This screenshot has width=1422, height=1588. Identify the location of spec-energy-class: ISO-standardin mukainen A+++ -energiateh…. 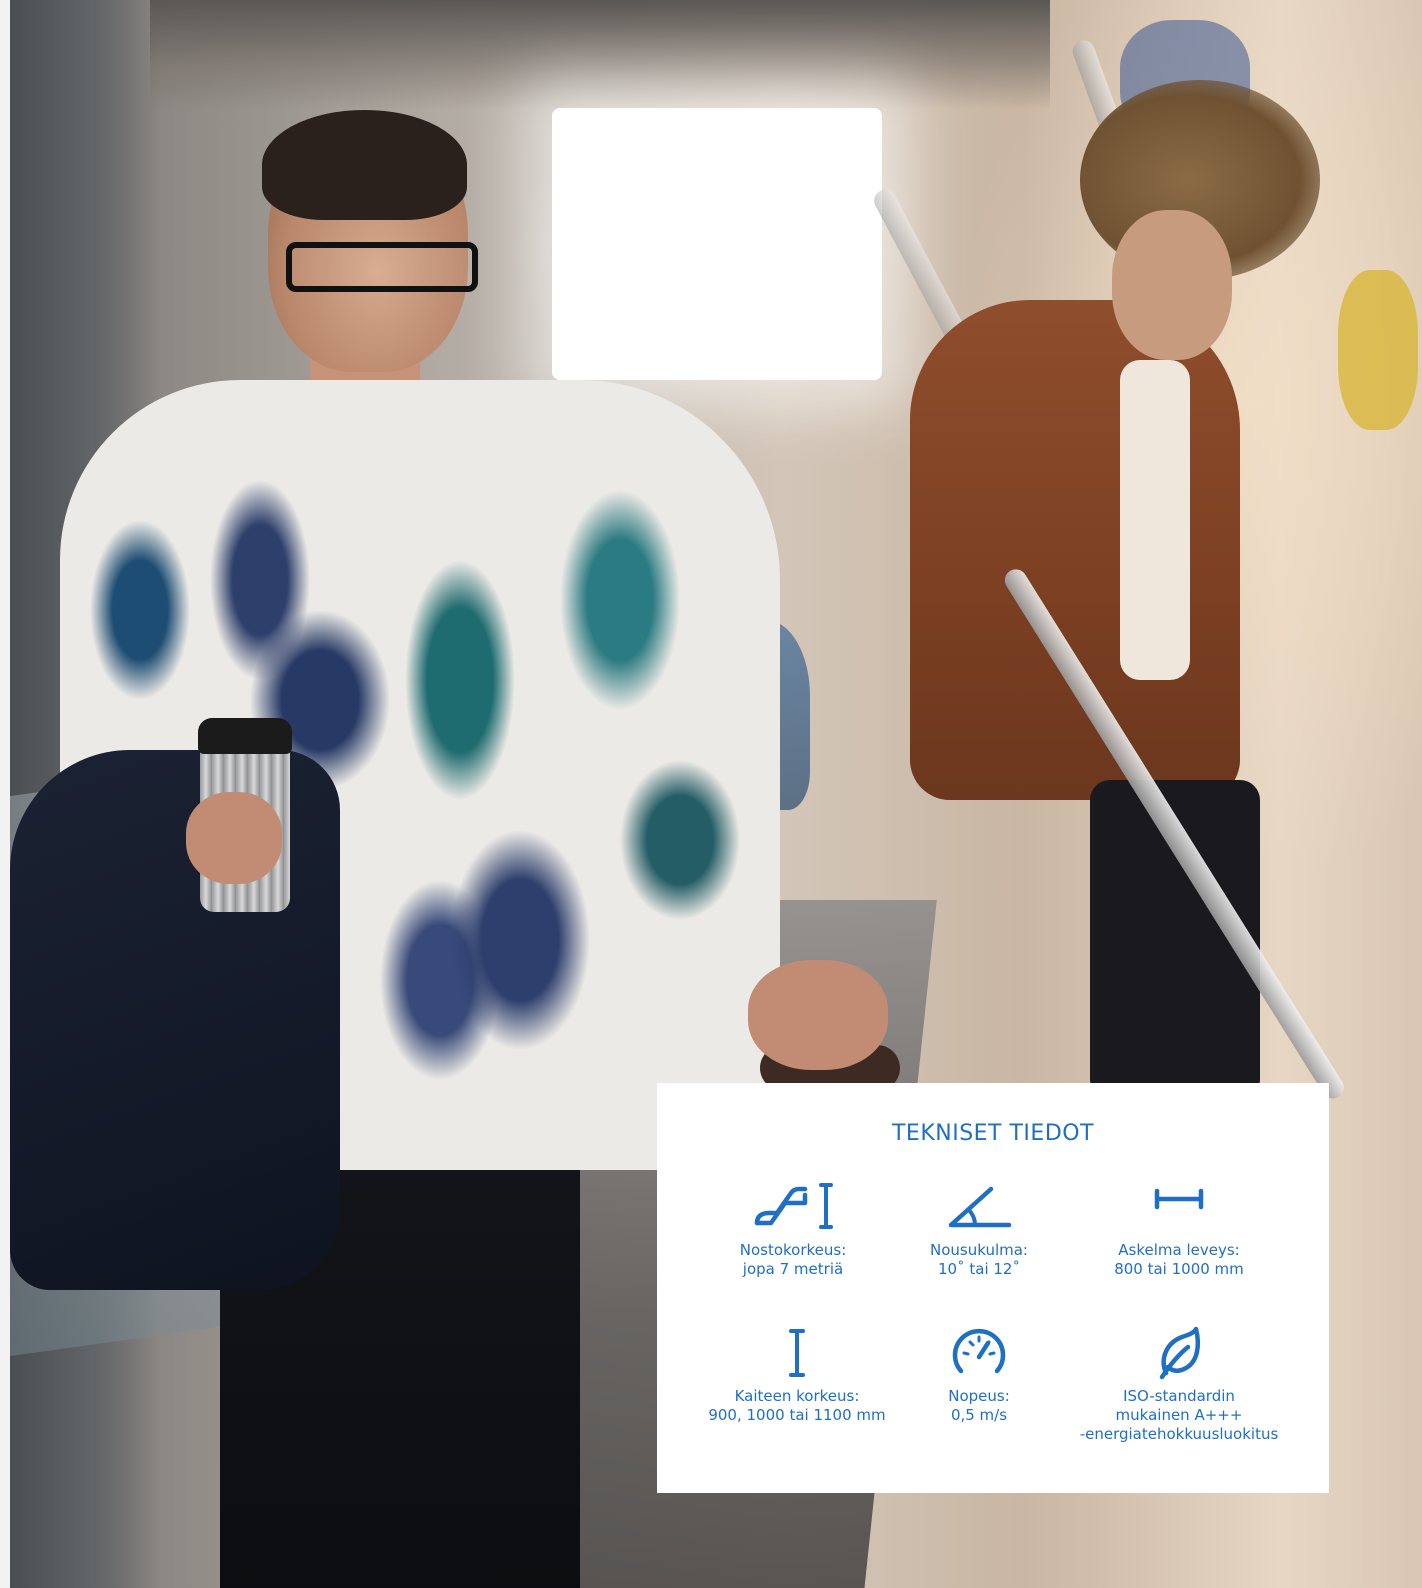
(1179, 1383).